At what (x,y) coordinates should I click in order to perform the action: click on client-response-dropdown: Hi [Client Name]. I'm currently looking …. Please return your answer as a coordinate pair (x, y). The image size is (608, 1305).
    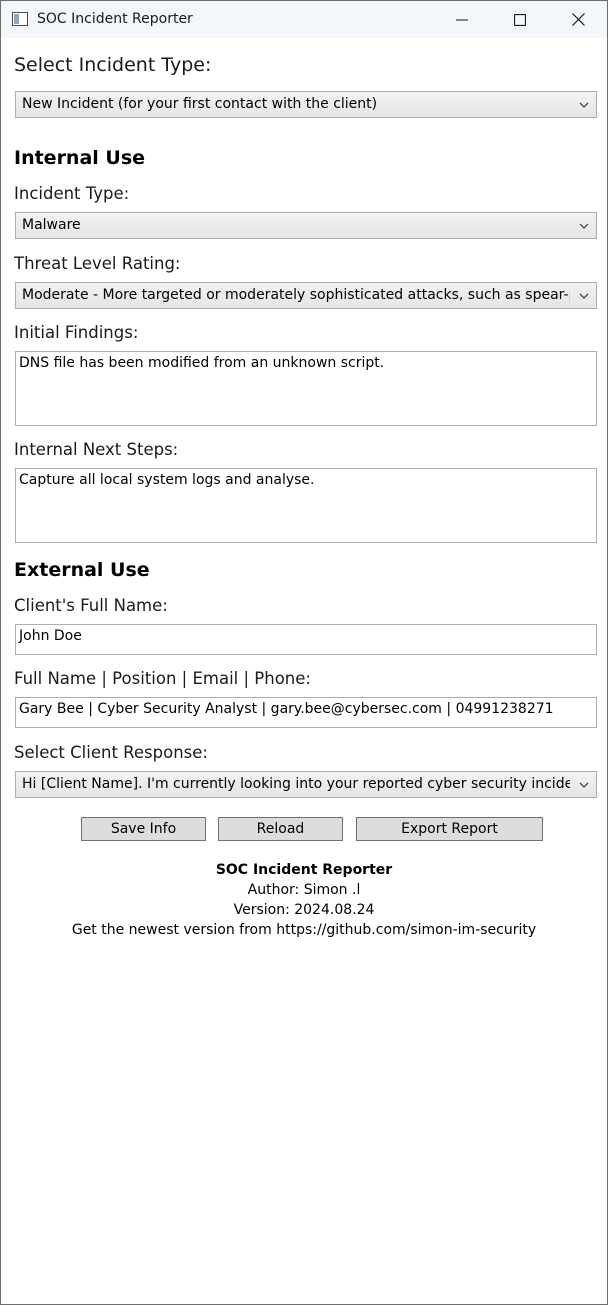
    Looking at the image, I should click on (306, 784).